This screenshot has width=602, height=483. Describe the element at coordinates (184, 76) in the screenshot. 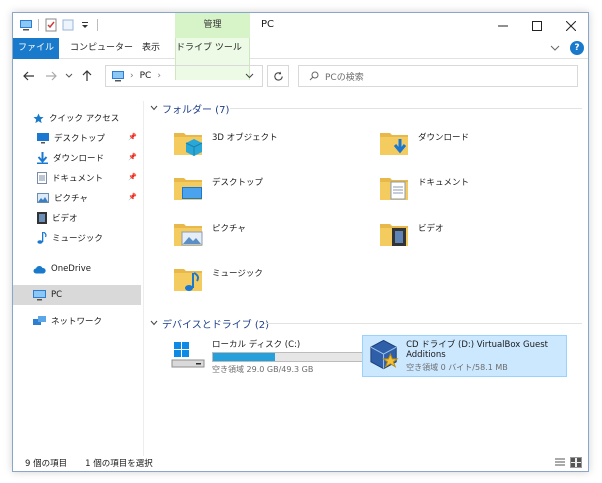

I see `address-bar: › PC ›` at that location.